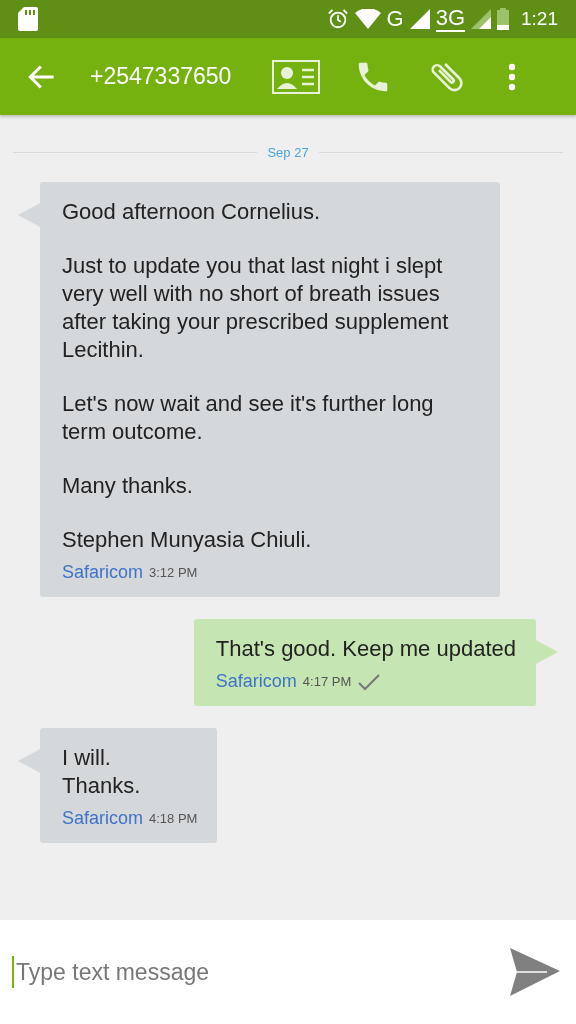 The height and width of the screenshot is (1024, 576). What do you see at coordinates (288, 152) in the screenshot?
I see `date-divider: Sep 27` at bounding box center [288, 152].